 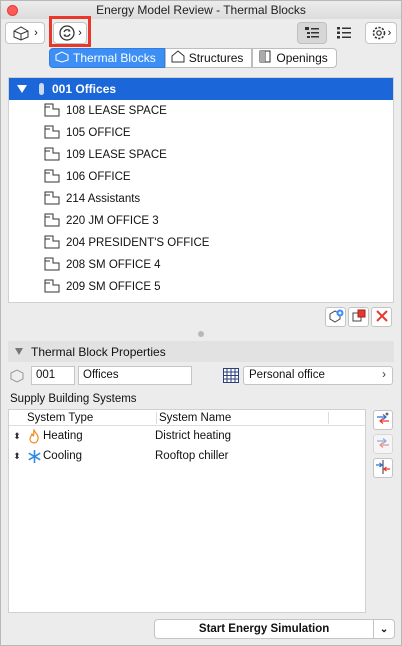 What do you see at coordinates (114, 58) in the screenshot?
I see `tab-label: Thermal Blocks` at bounding box center [114, 58].